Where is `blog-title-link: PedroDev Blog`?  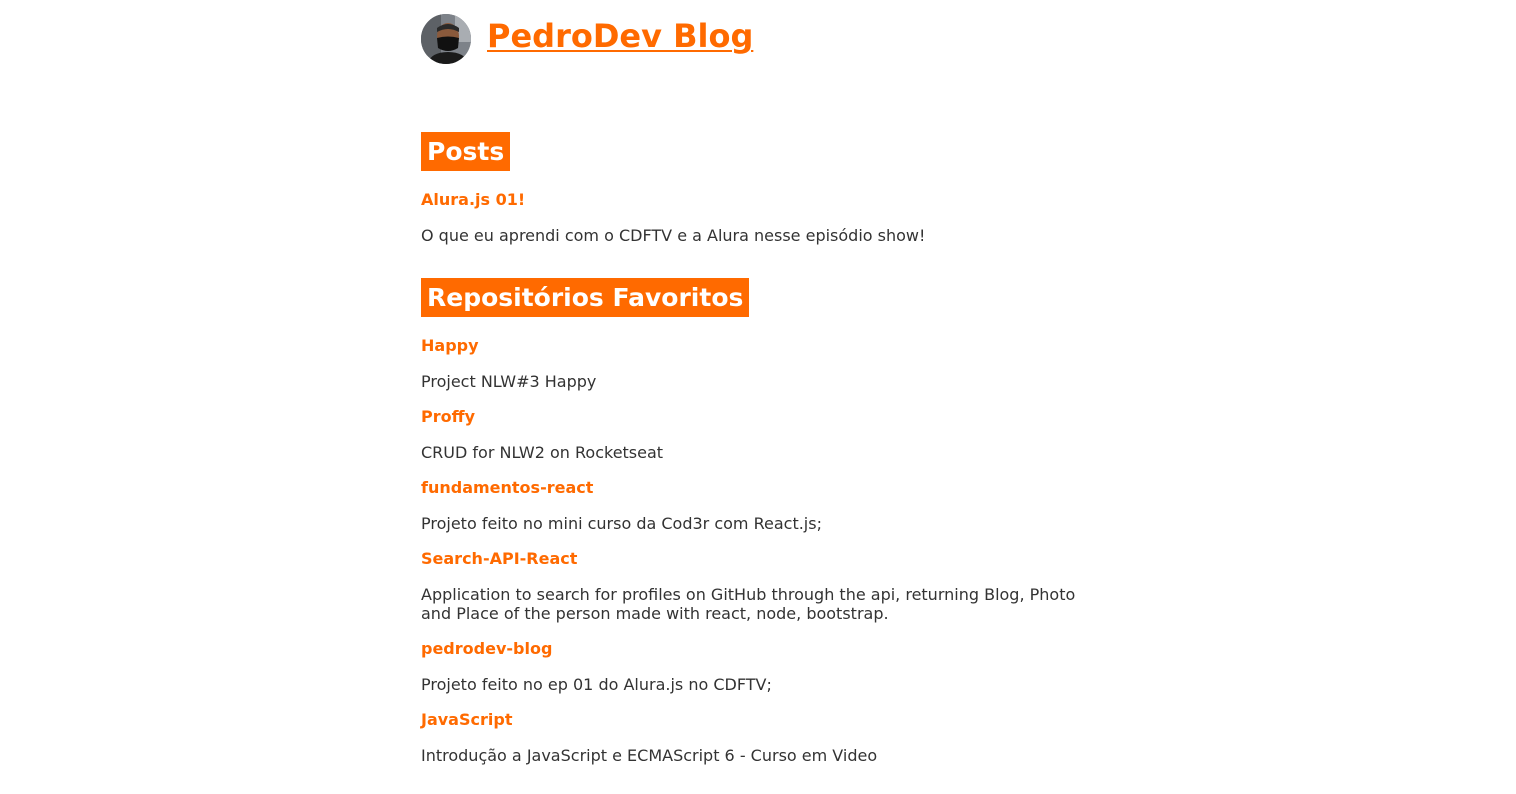 blog-title-link: PedroDev Blog is located at coordinates (620, 36).